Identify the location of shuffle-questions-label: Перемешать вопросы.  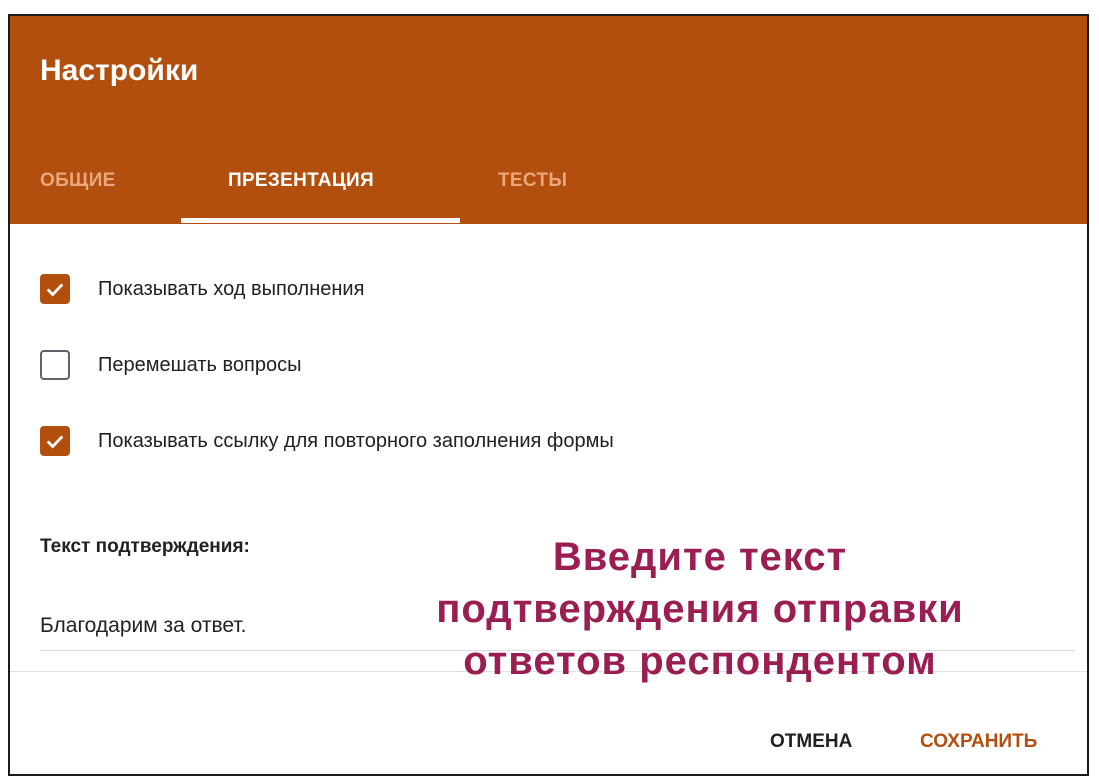
(200, 364).